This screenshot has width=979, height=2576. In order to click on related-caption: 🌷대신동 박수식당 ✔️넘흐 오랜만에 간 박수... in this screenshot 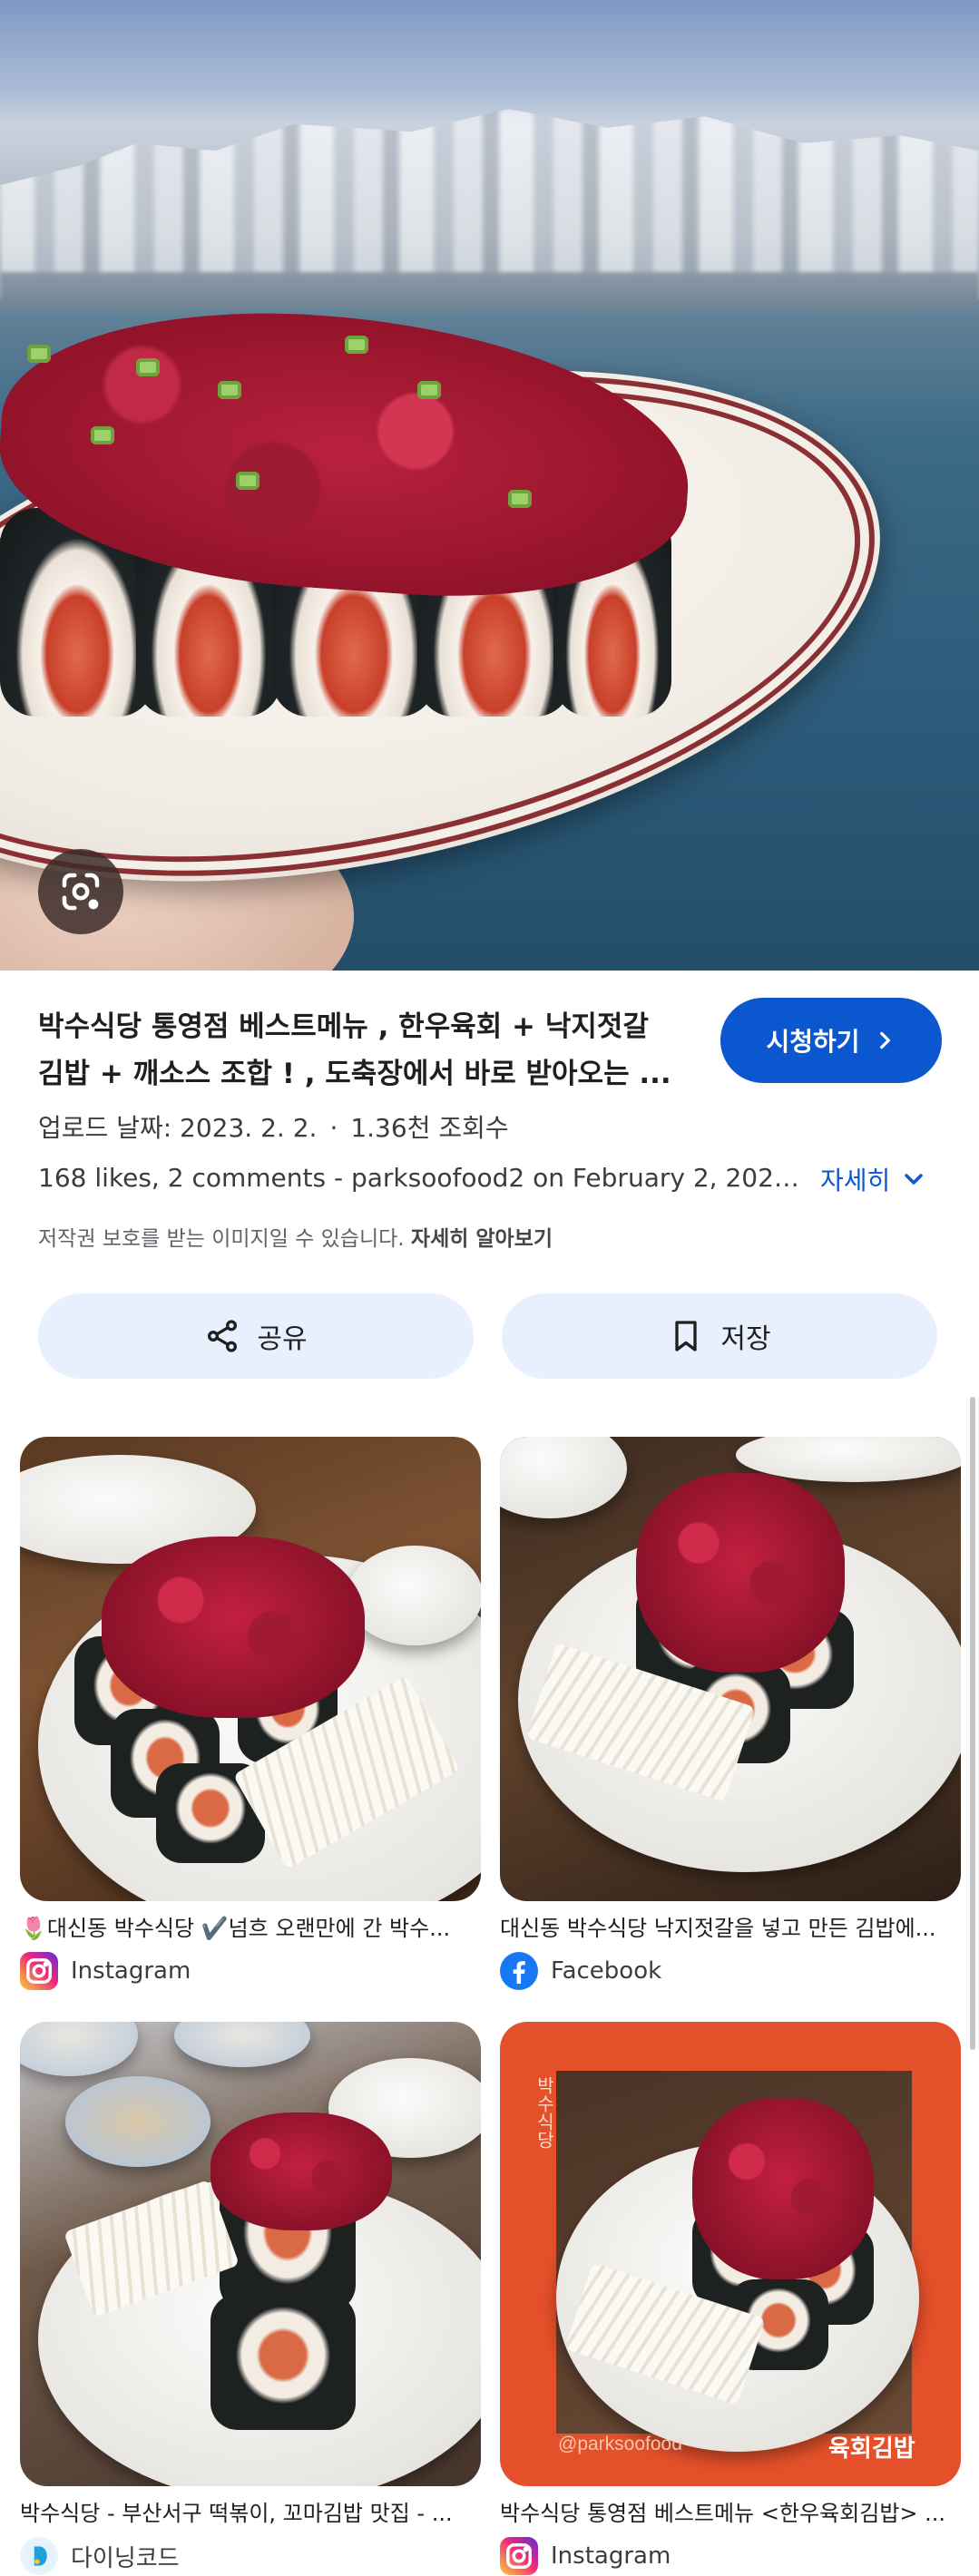, I will do `click(256, 1926)`.